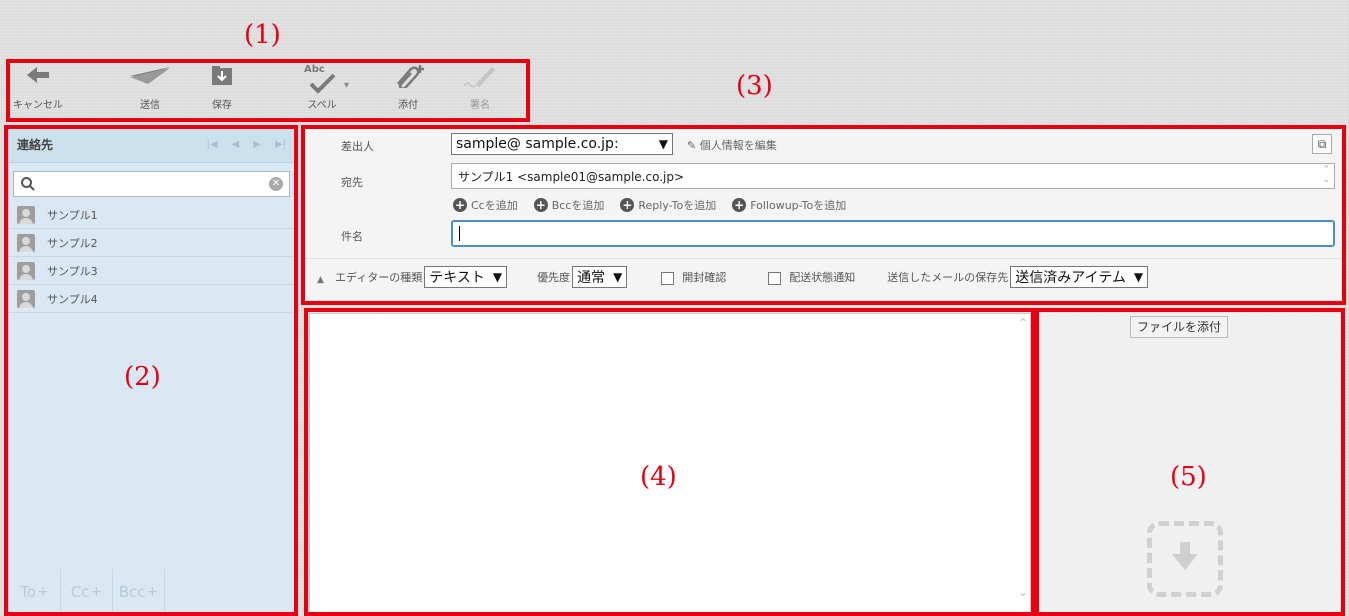  What do you see at coordinates (28, 184) in the screenshot?
I see `search-icon` at bounding box center [28, 184].